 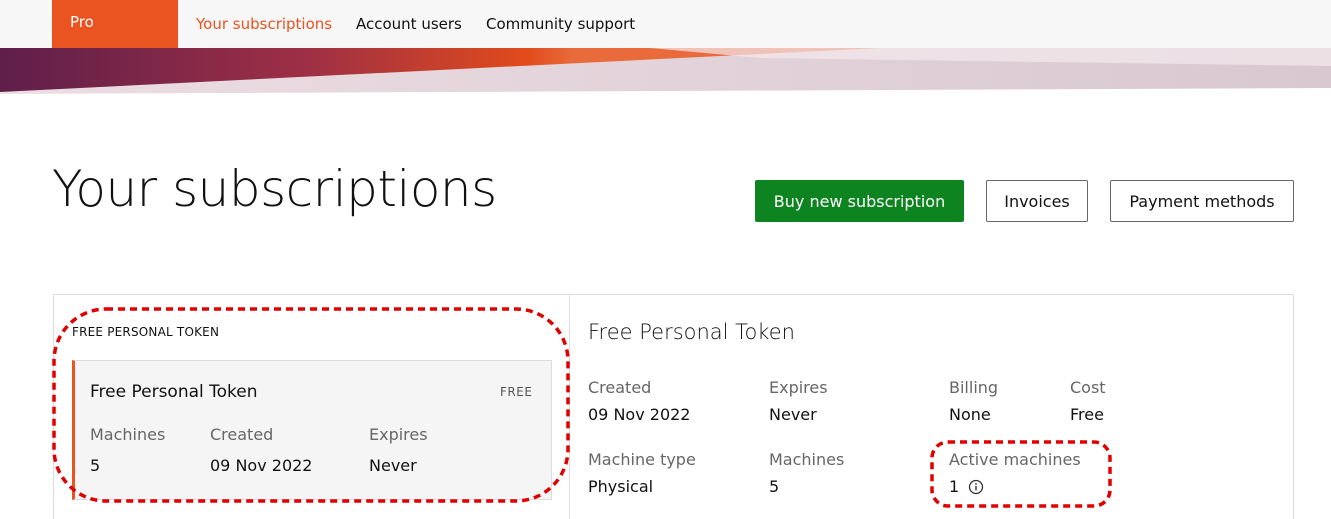 I want to click on detail-machines-label: Machines, so click(x=807, y=459).